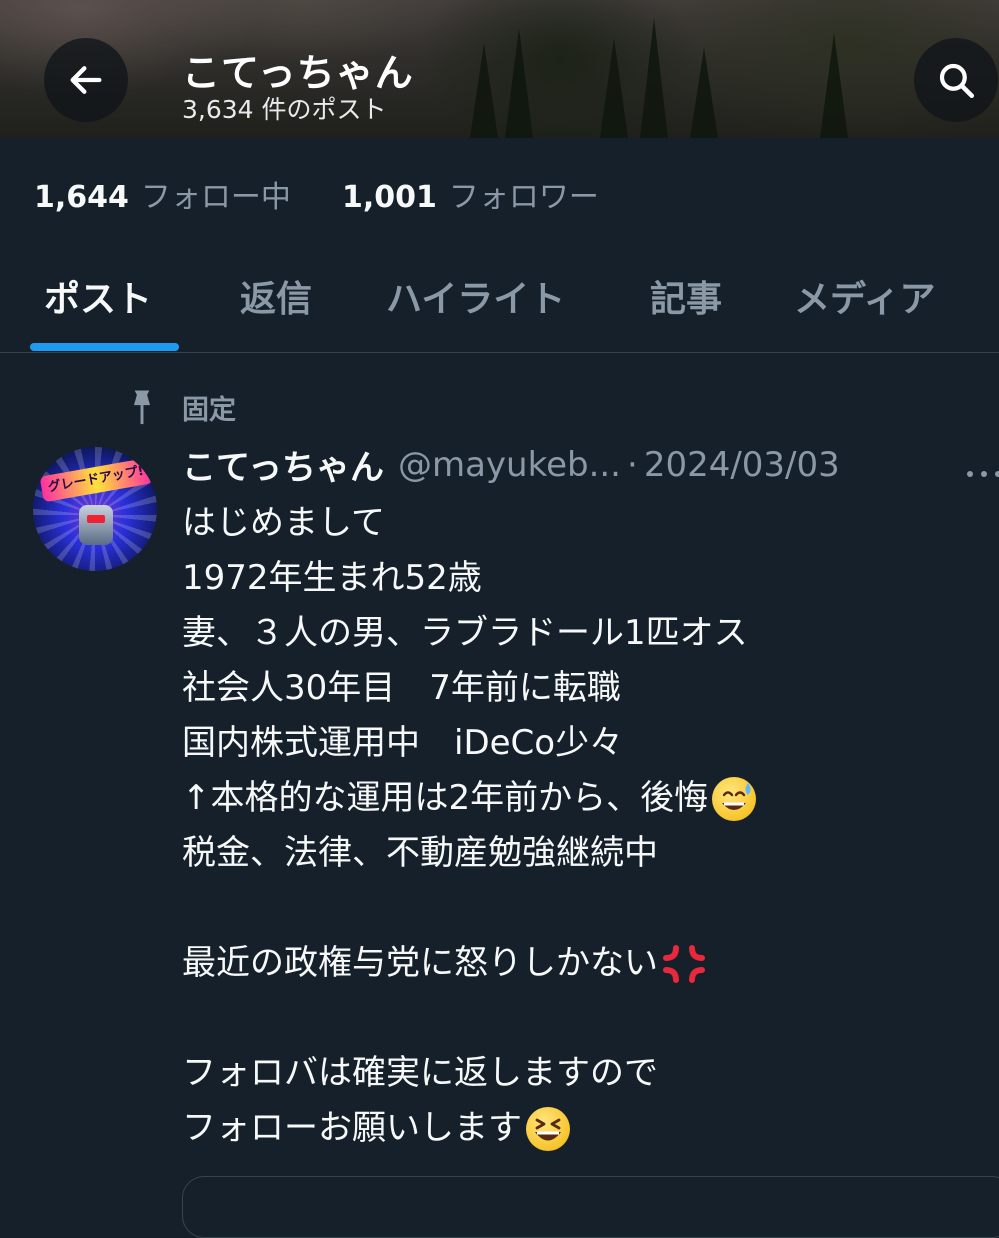 The image size is (999, 1238). I want to click on tweet-line: 税金、法律、不動産勉強継続中, so click(420, 853).